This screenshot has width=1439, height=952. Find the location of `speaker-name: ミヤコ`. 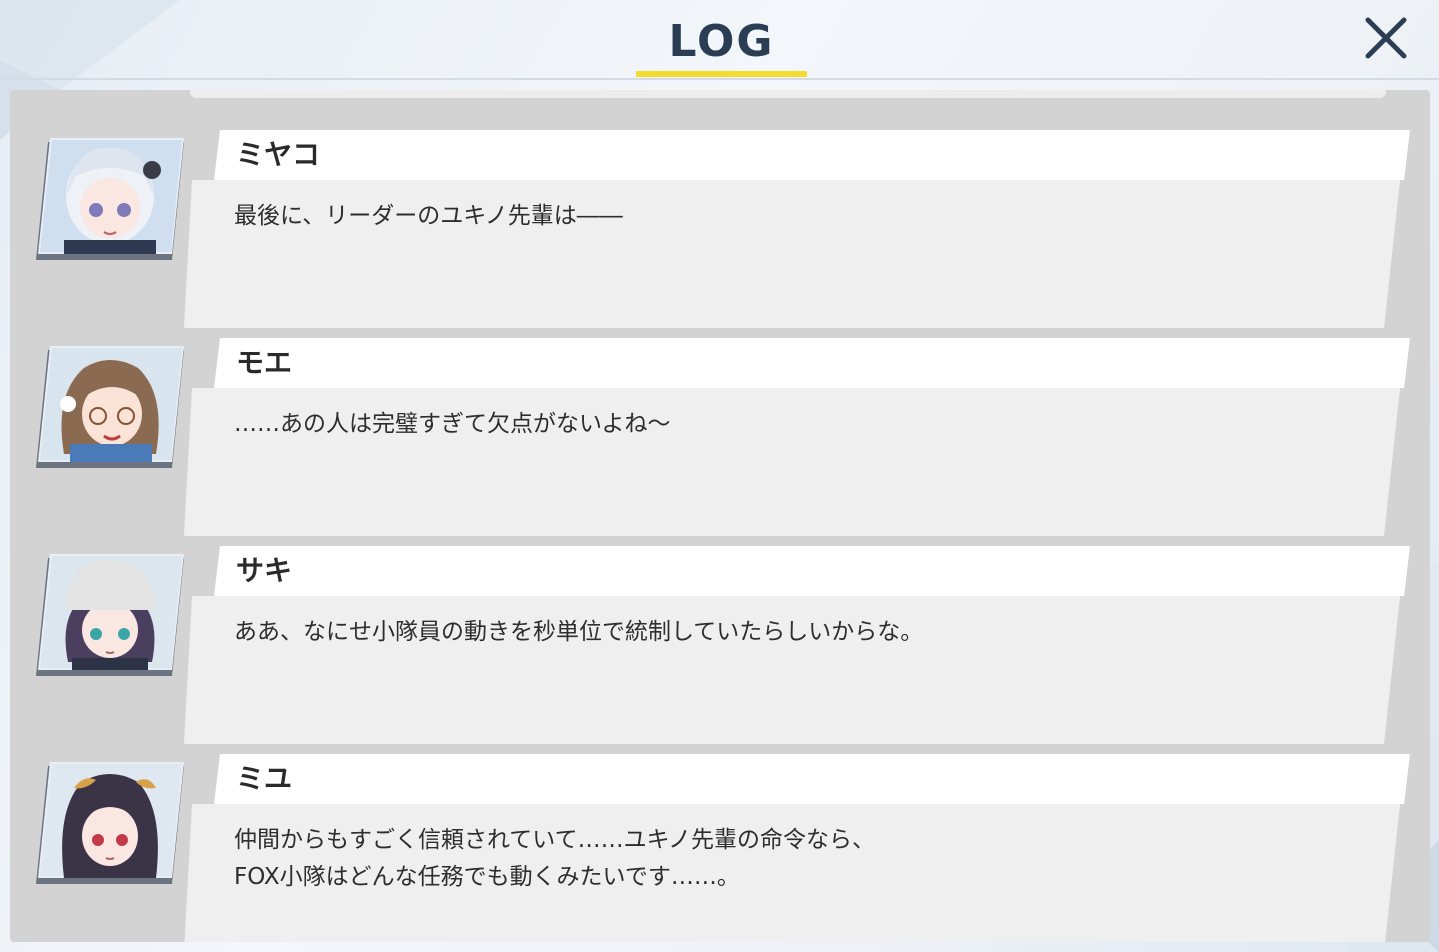

speaker-name: ミヤコ is located at coordinates (278, 154).